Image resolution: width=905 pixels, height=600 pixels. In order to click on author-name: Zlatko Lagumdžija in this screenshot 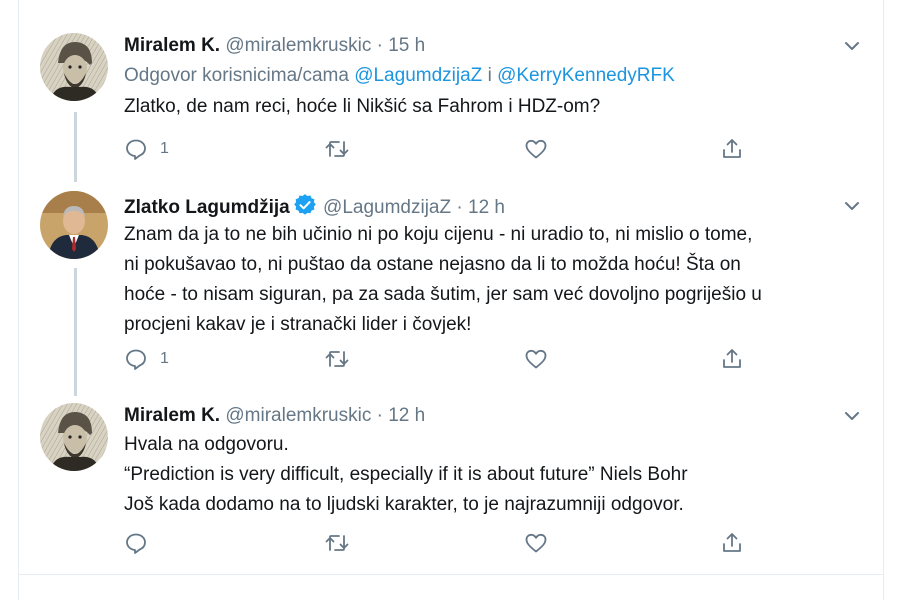, I will do `click(207, 207)`.